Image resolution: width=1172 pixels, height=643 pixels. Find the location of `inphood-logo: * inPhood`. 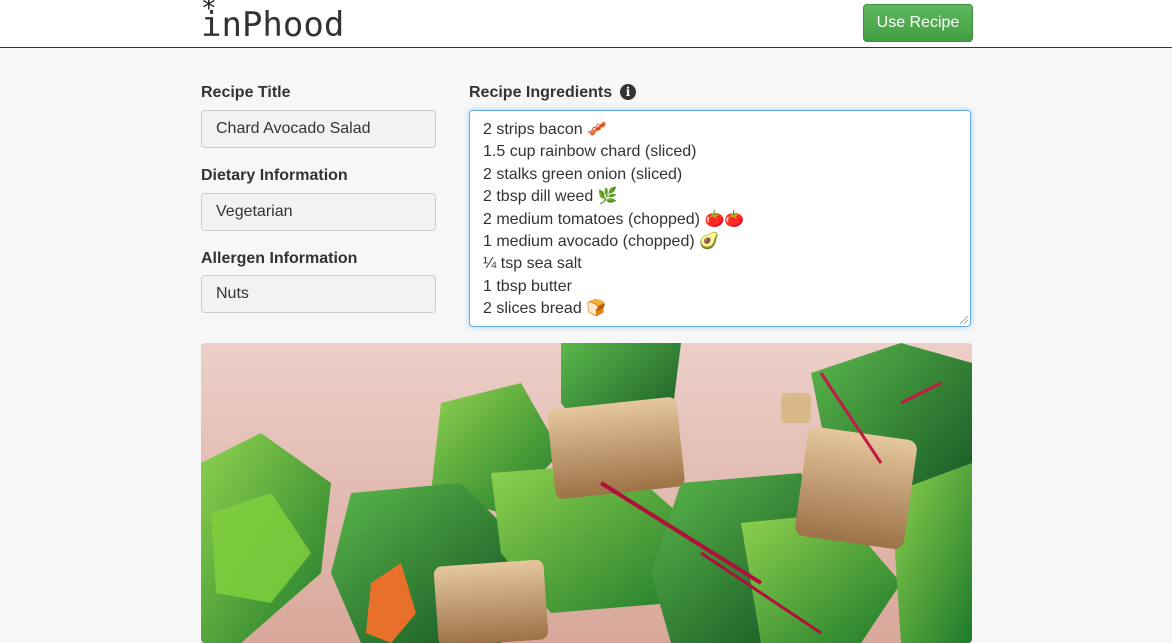

inphood-logo: * inPhood is located at coordinates (273, 22).